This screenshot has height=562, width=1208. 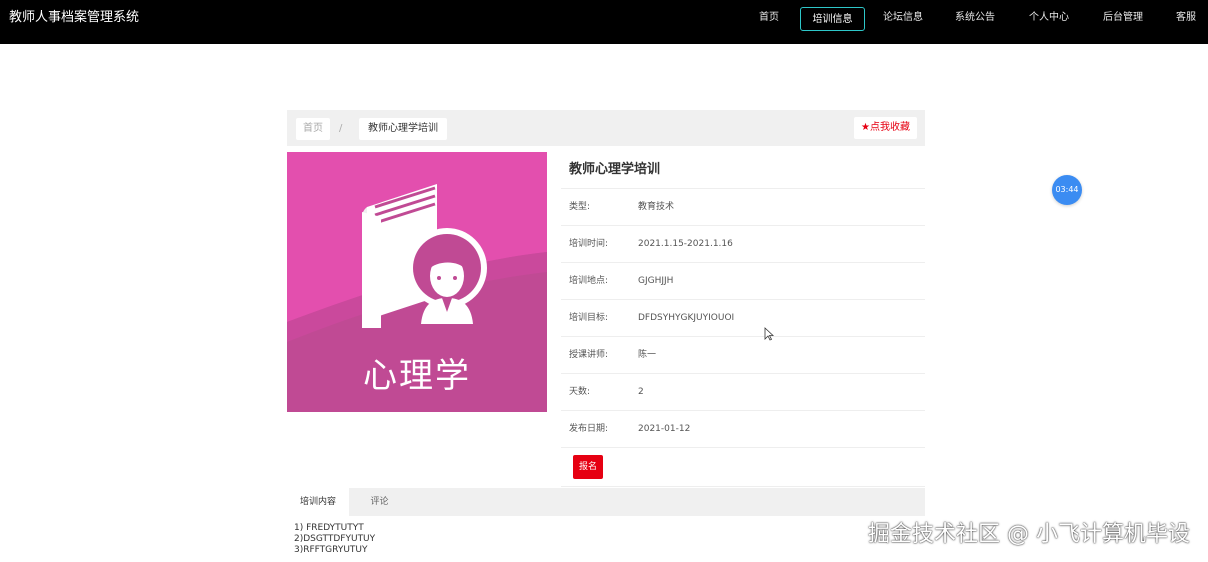 What do you see at coordinates (589, 355) in the screenshot?
I see `info-key: 授课讲师:` at bounding box center [589, 355].